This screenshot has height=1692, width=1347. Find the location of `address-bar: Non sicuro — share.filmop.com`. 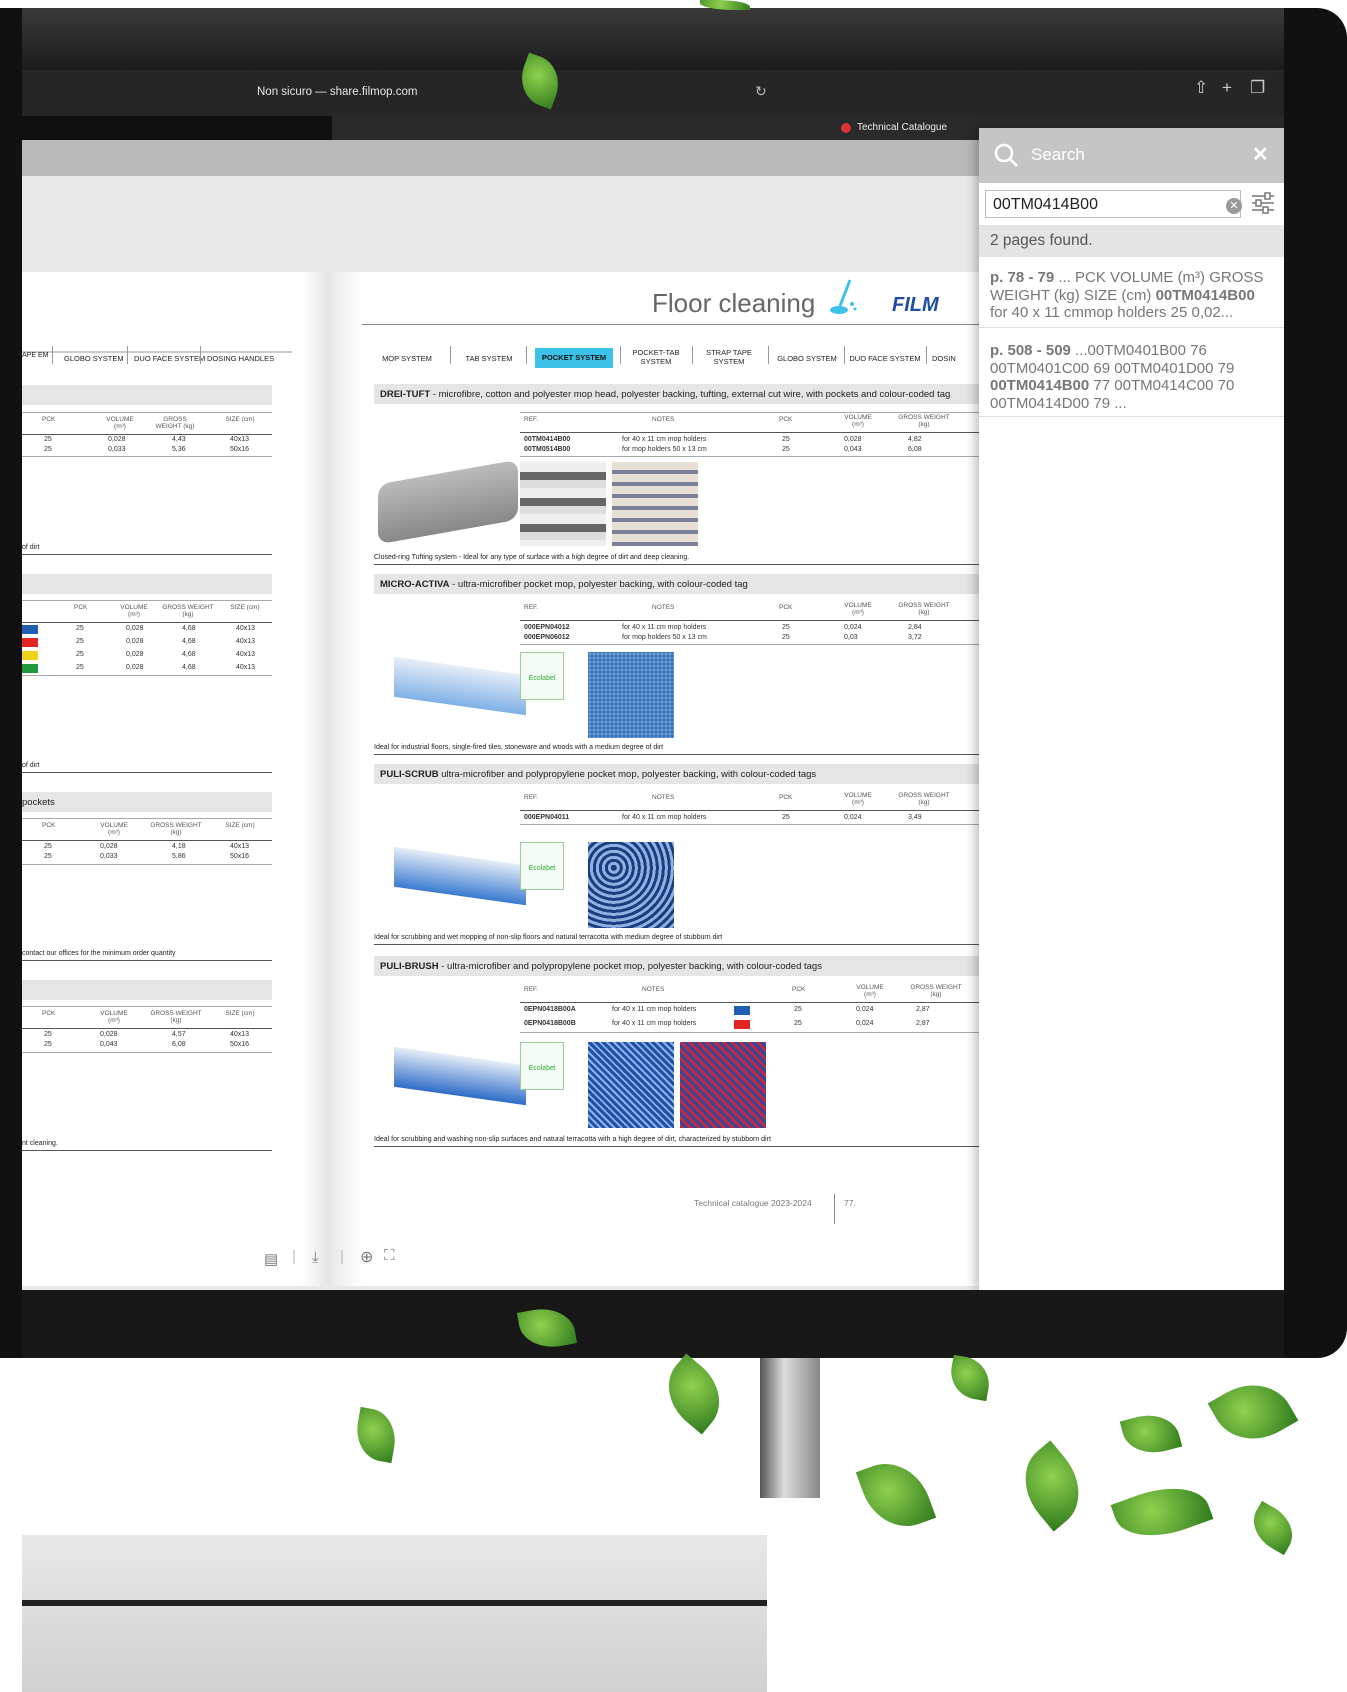

address-bar: Non sicuro — share.filmop.com is located at coordinates (337, 92).